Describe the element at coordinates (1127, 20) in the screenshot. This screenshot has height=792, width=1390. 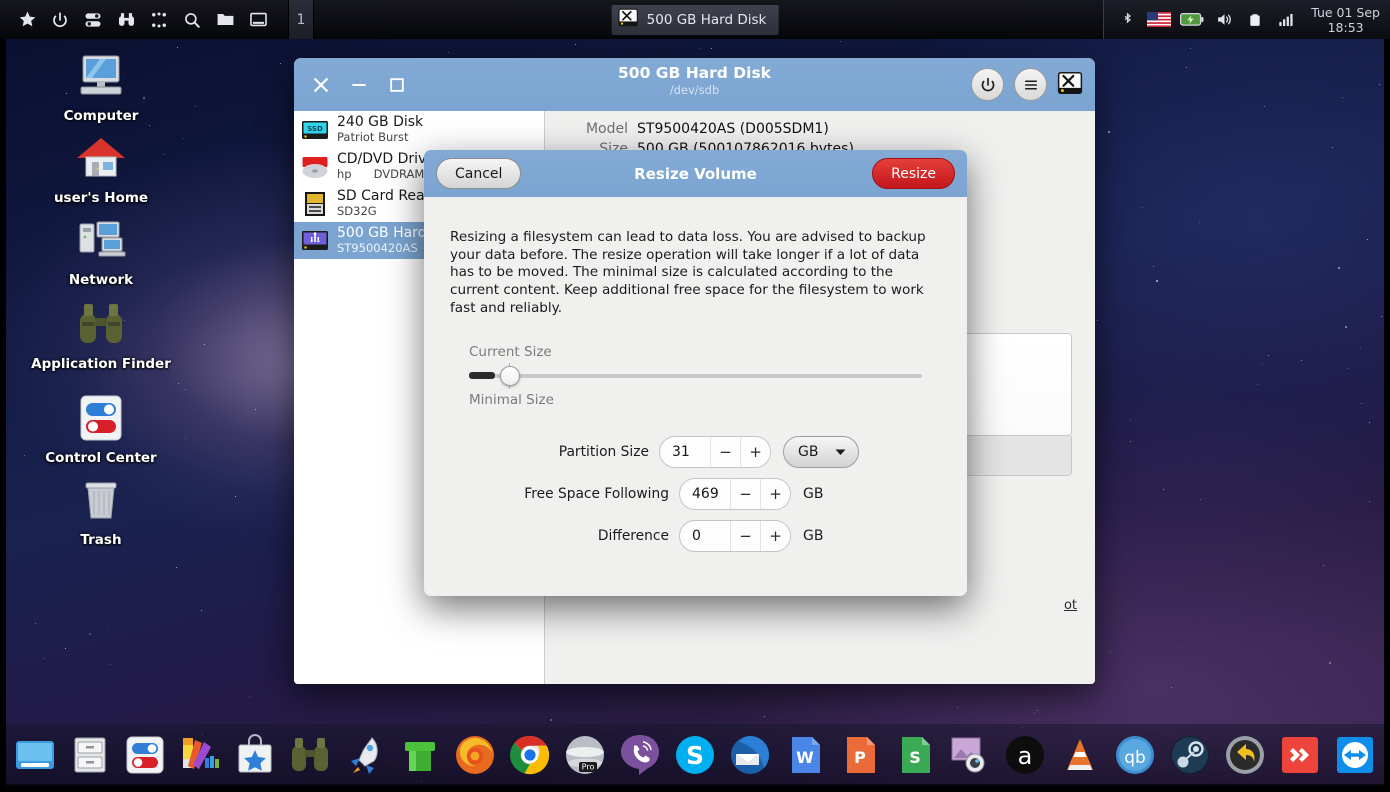
I see `bluetooth-icon` at that location.